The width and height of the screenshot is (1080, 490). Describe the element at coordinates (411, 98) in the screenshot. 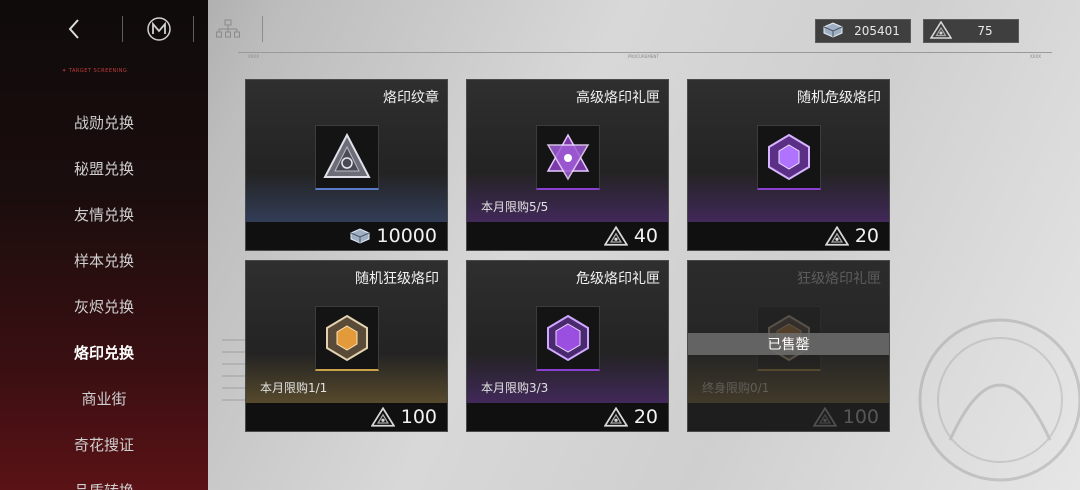

I see `item-name: 烙印纹章` at that location.